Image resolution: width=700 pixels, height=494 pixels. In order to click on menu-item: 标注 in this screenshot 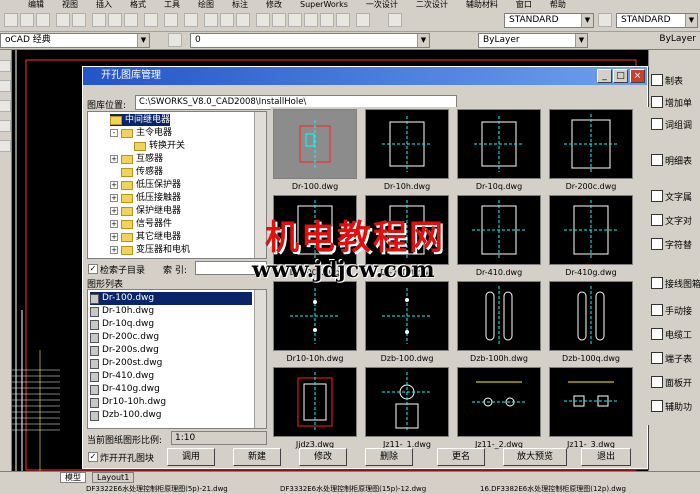, I will do `click(240, 5)`.